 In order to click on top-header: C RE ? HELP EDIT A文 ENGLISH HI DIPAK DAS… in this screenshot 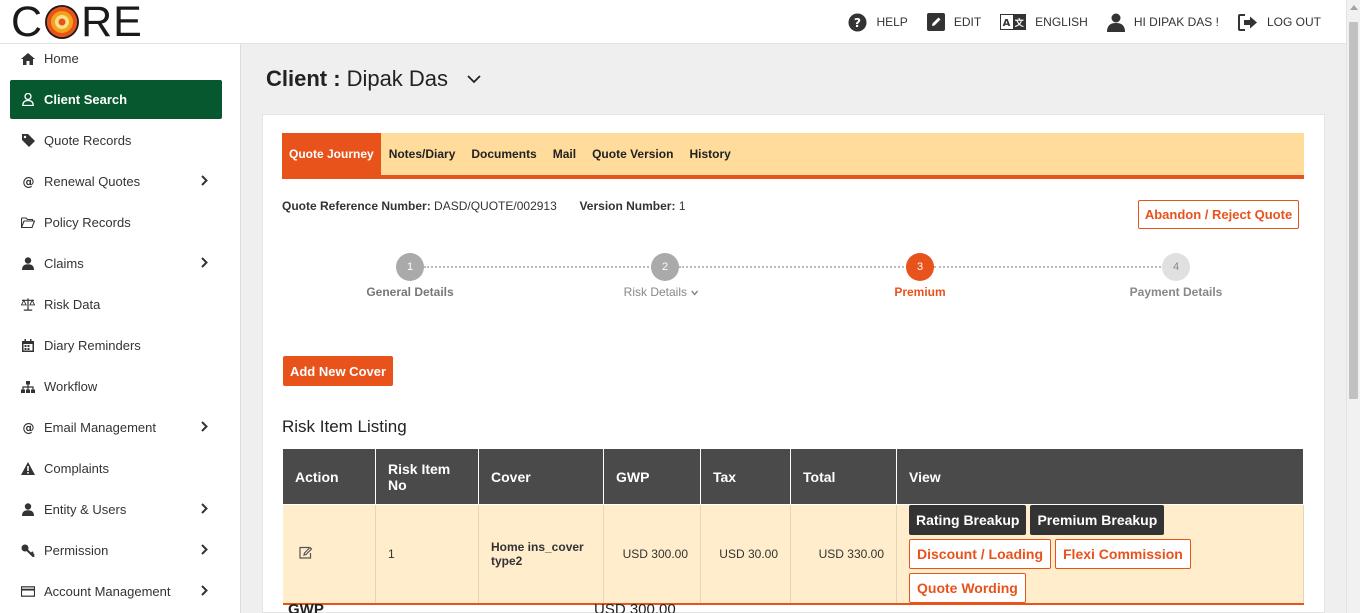, I will do `click(673, 22)`.